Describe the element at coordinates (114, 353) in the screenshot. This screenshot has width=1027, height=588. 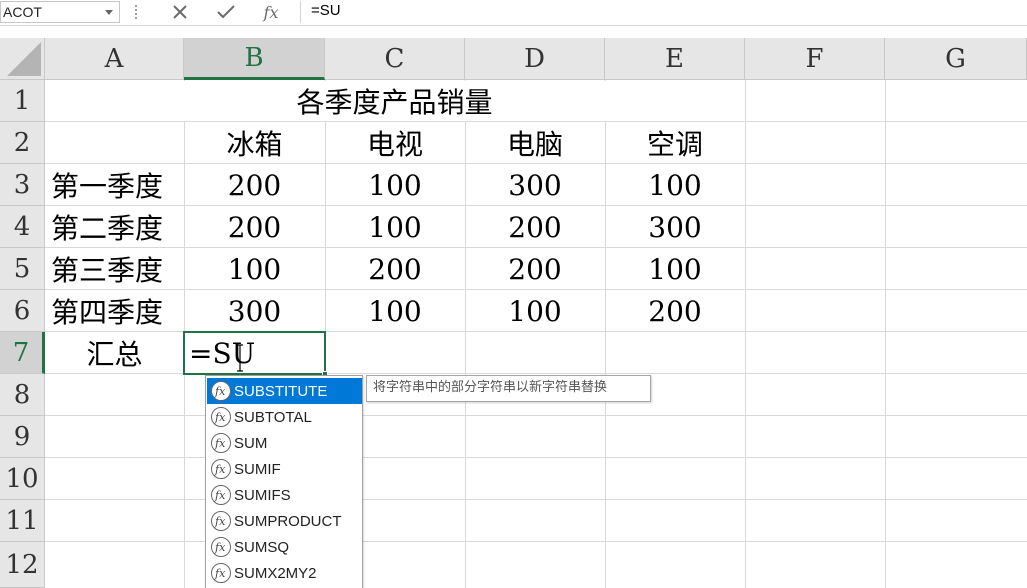
I see `summary-label: 汇总` at that location.